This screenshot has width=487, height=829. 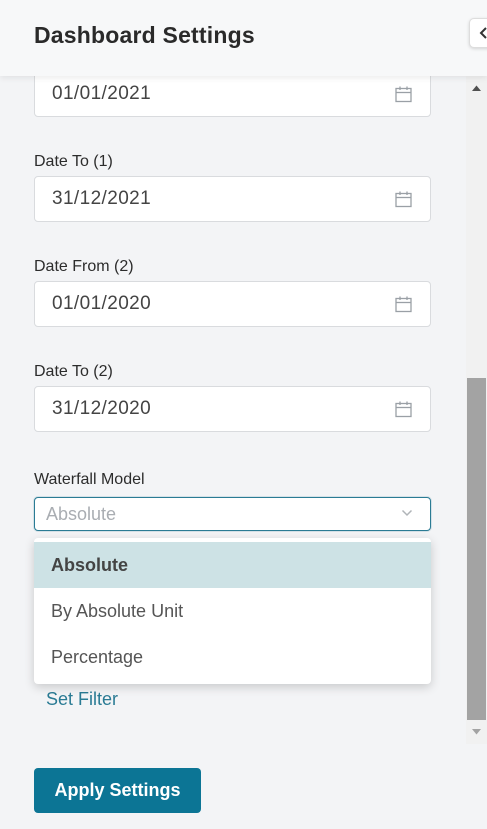 What do you see at coordinates (232, 565) in the screenshot?
I see `dropdown-option-absolute: Absolute` at bounding box center [232, 565].